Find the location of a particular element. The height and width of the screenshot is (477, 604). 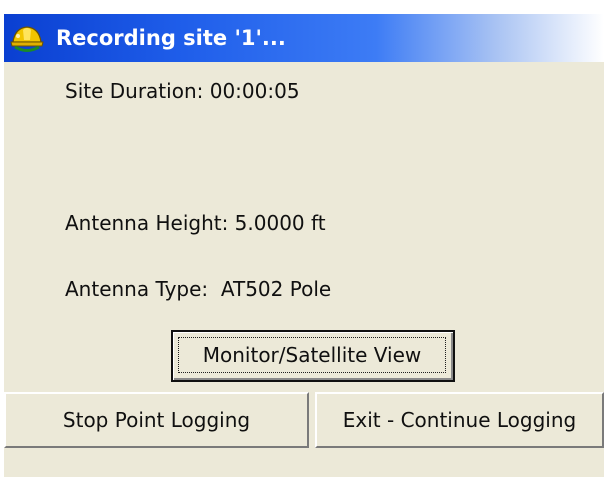

monitor-satellite-view-button: Monitor/Satellite View is located at coordinates (313, 356).